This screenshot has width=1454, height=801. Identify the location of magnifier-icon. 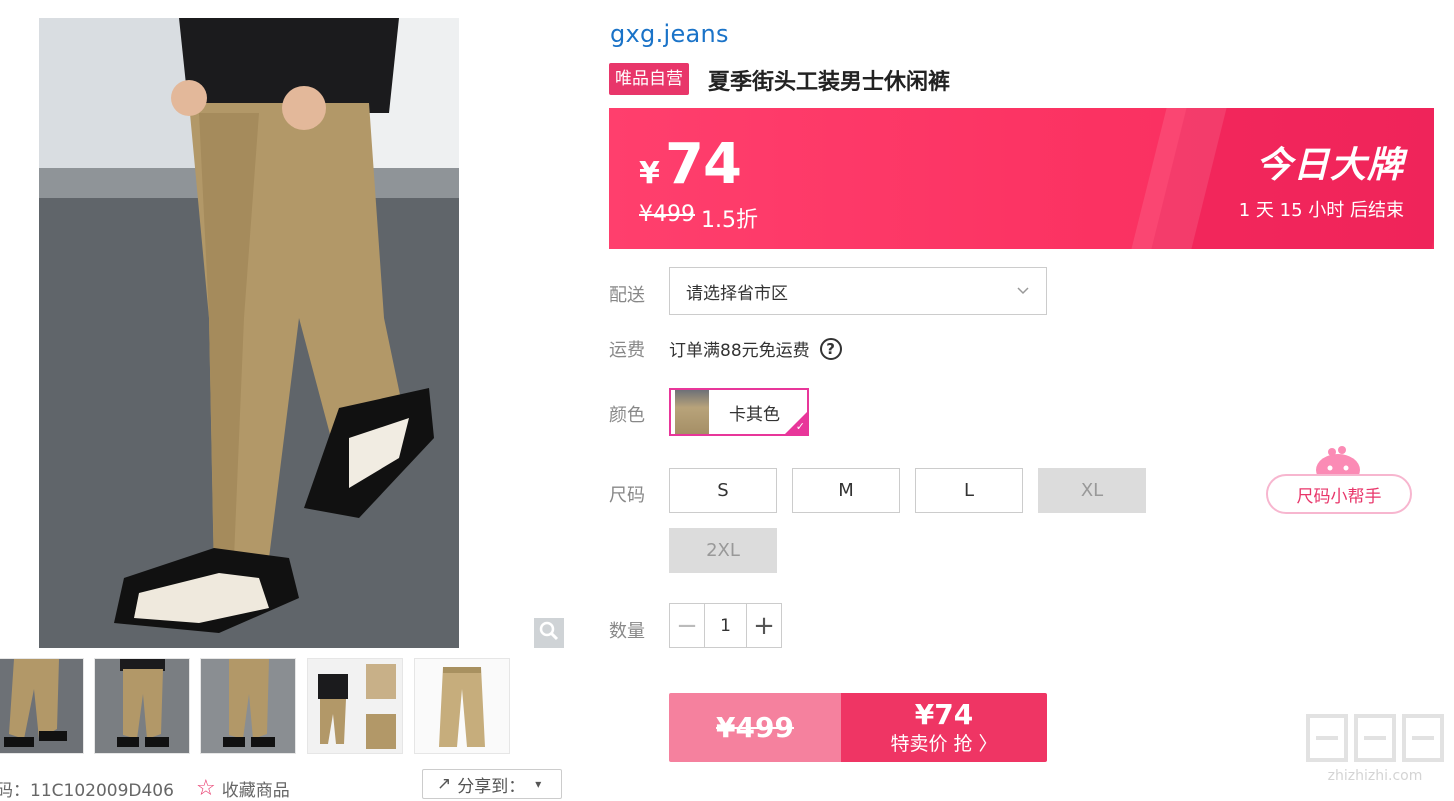
(549, 633).